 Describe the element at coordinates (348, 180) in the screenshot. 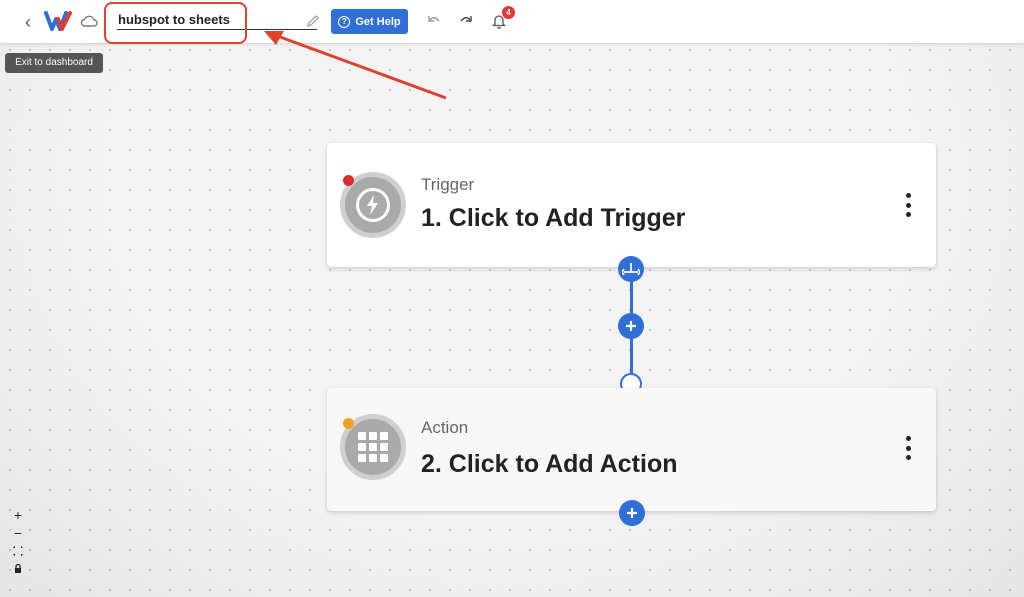

I see `trigger-status-dot` at that location.